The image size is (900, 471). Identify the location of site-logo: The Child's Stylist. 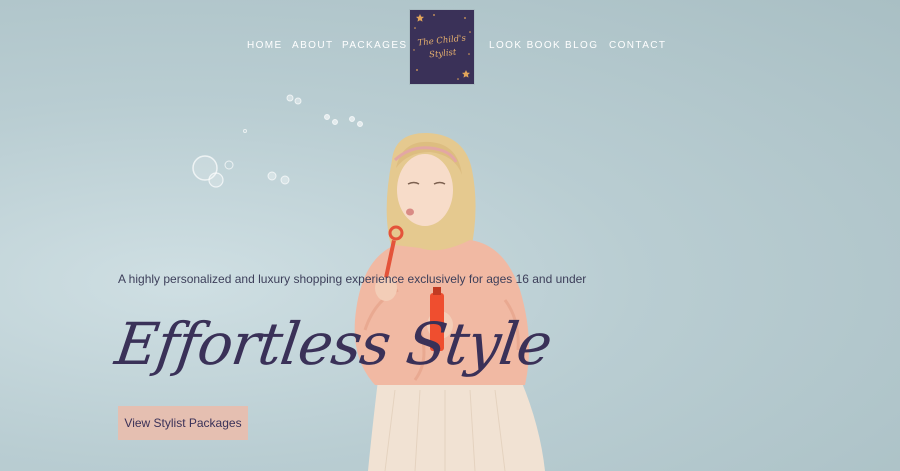
(442, 47).